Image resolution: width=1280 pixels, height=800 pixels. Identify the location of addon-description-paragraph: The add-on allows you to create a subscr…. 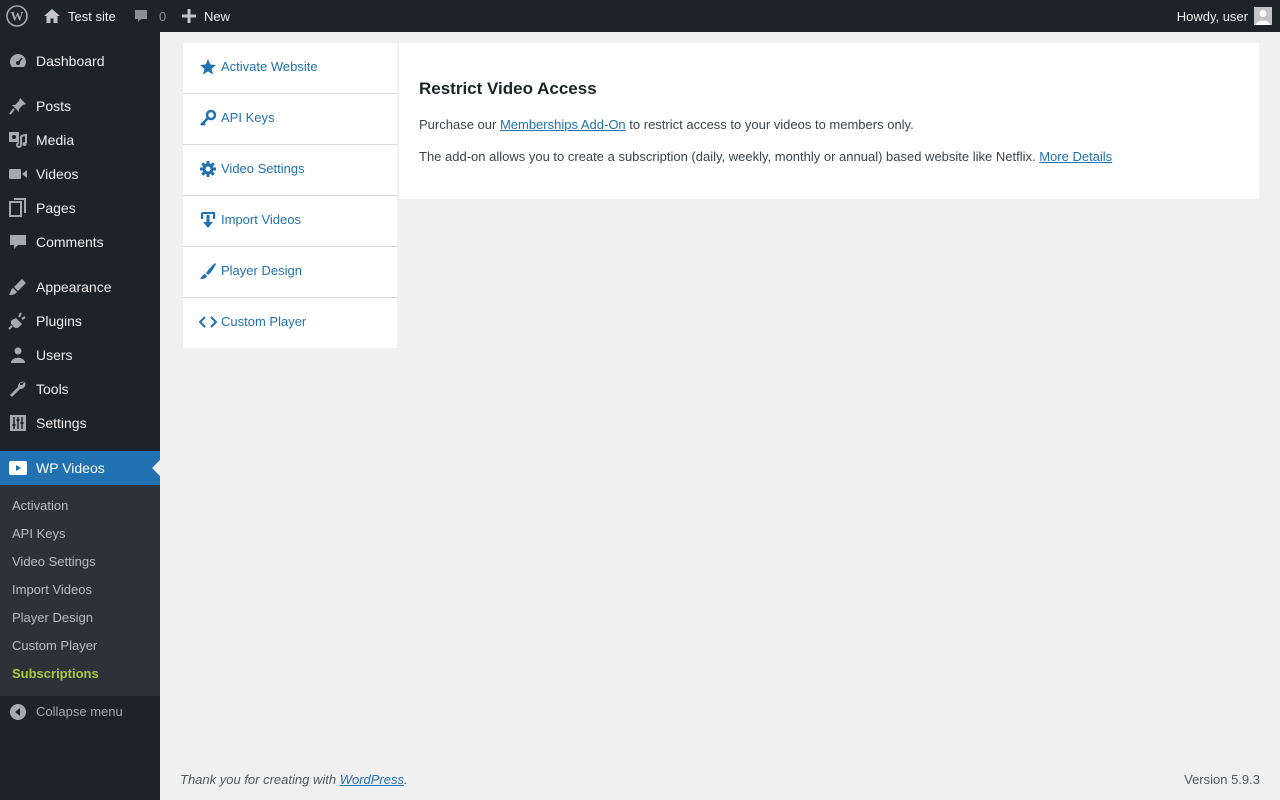
(765, 156).